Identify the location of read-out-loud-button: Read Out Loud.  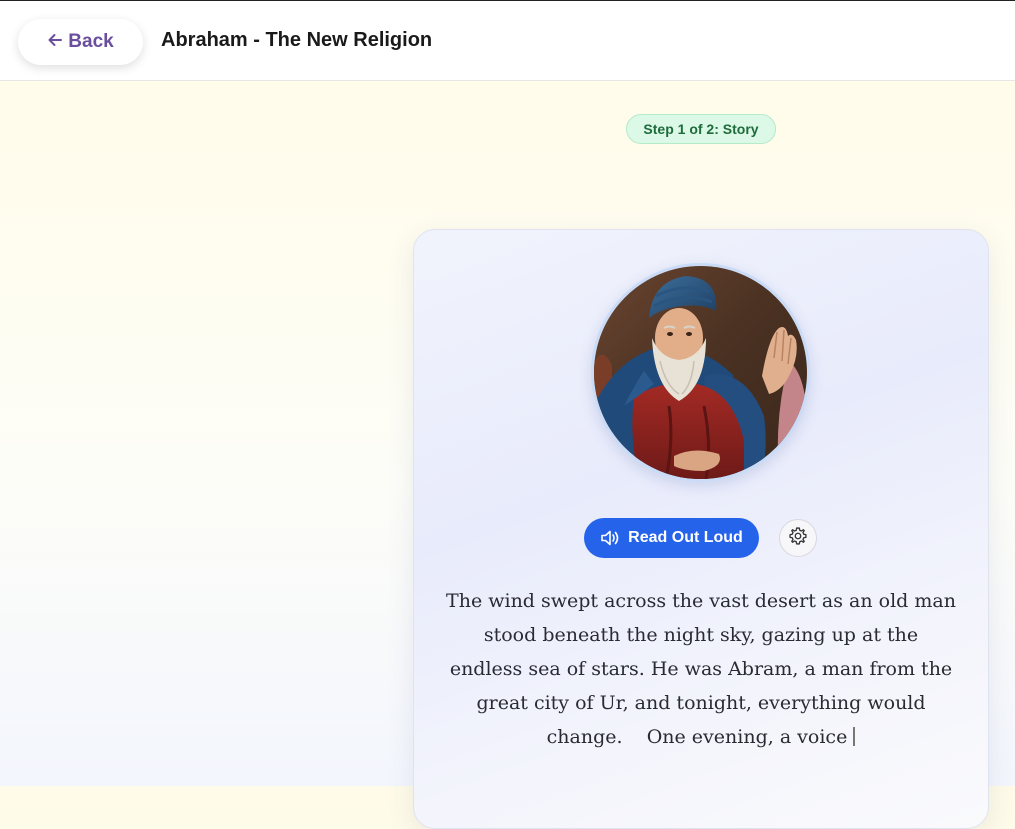
(671, 538).